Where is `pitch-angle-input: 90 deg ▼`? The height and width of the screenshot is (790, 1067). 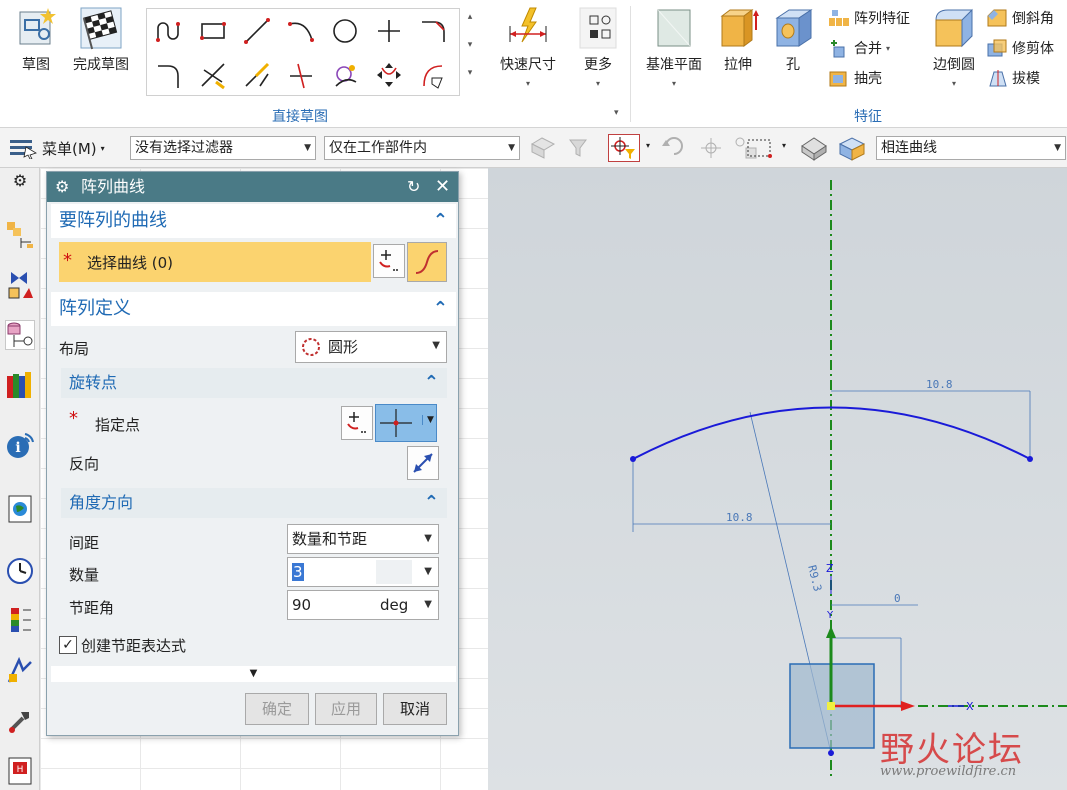 pitch-angle-input: 90 deg ▼ is located at coordinates (363, 605).